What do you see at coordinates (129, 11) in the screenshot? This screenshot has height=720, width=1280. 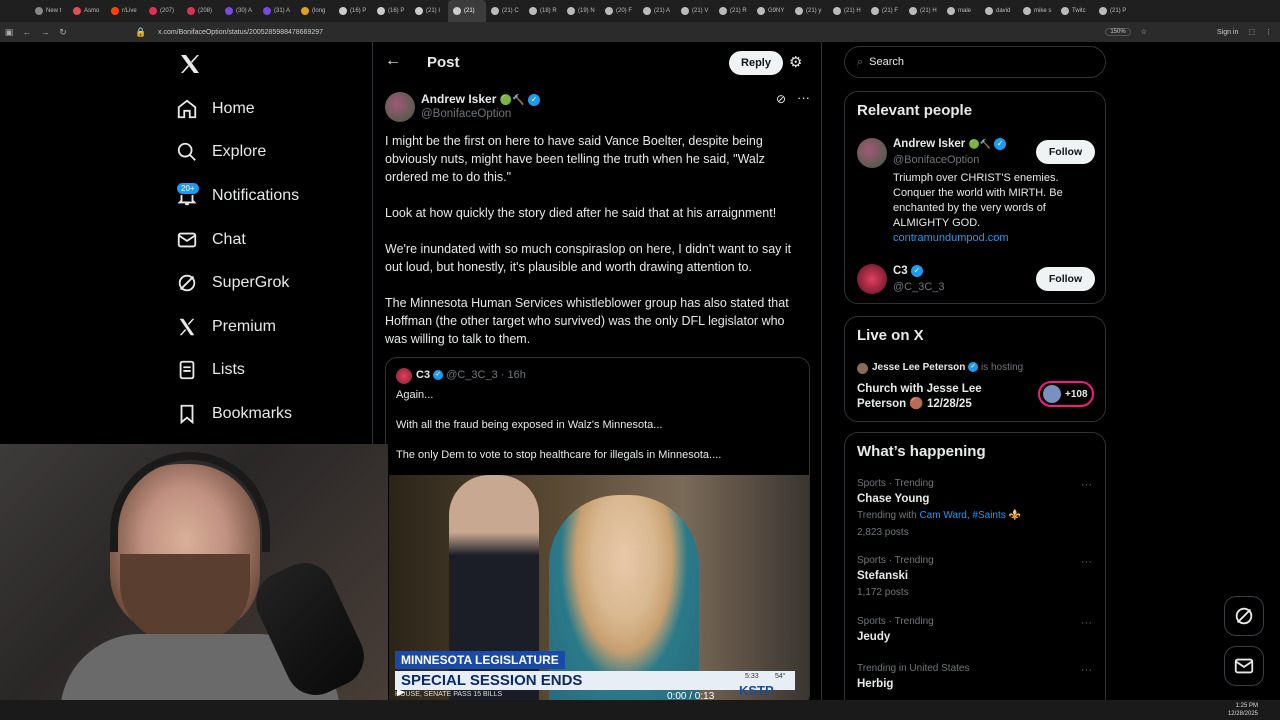 I see `tab-label: r/Live` at bounding box center [129, 11].